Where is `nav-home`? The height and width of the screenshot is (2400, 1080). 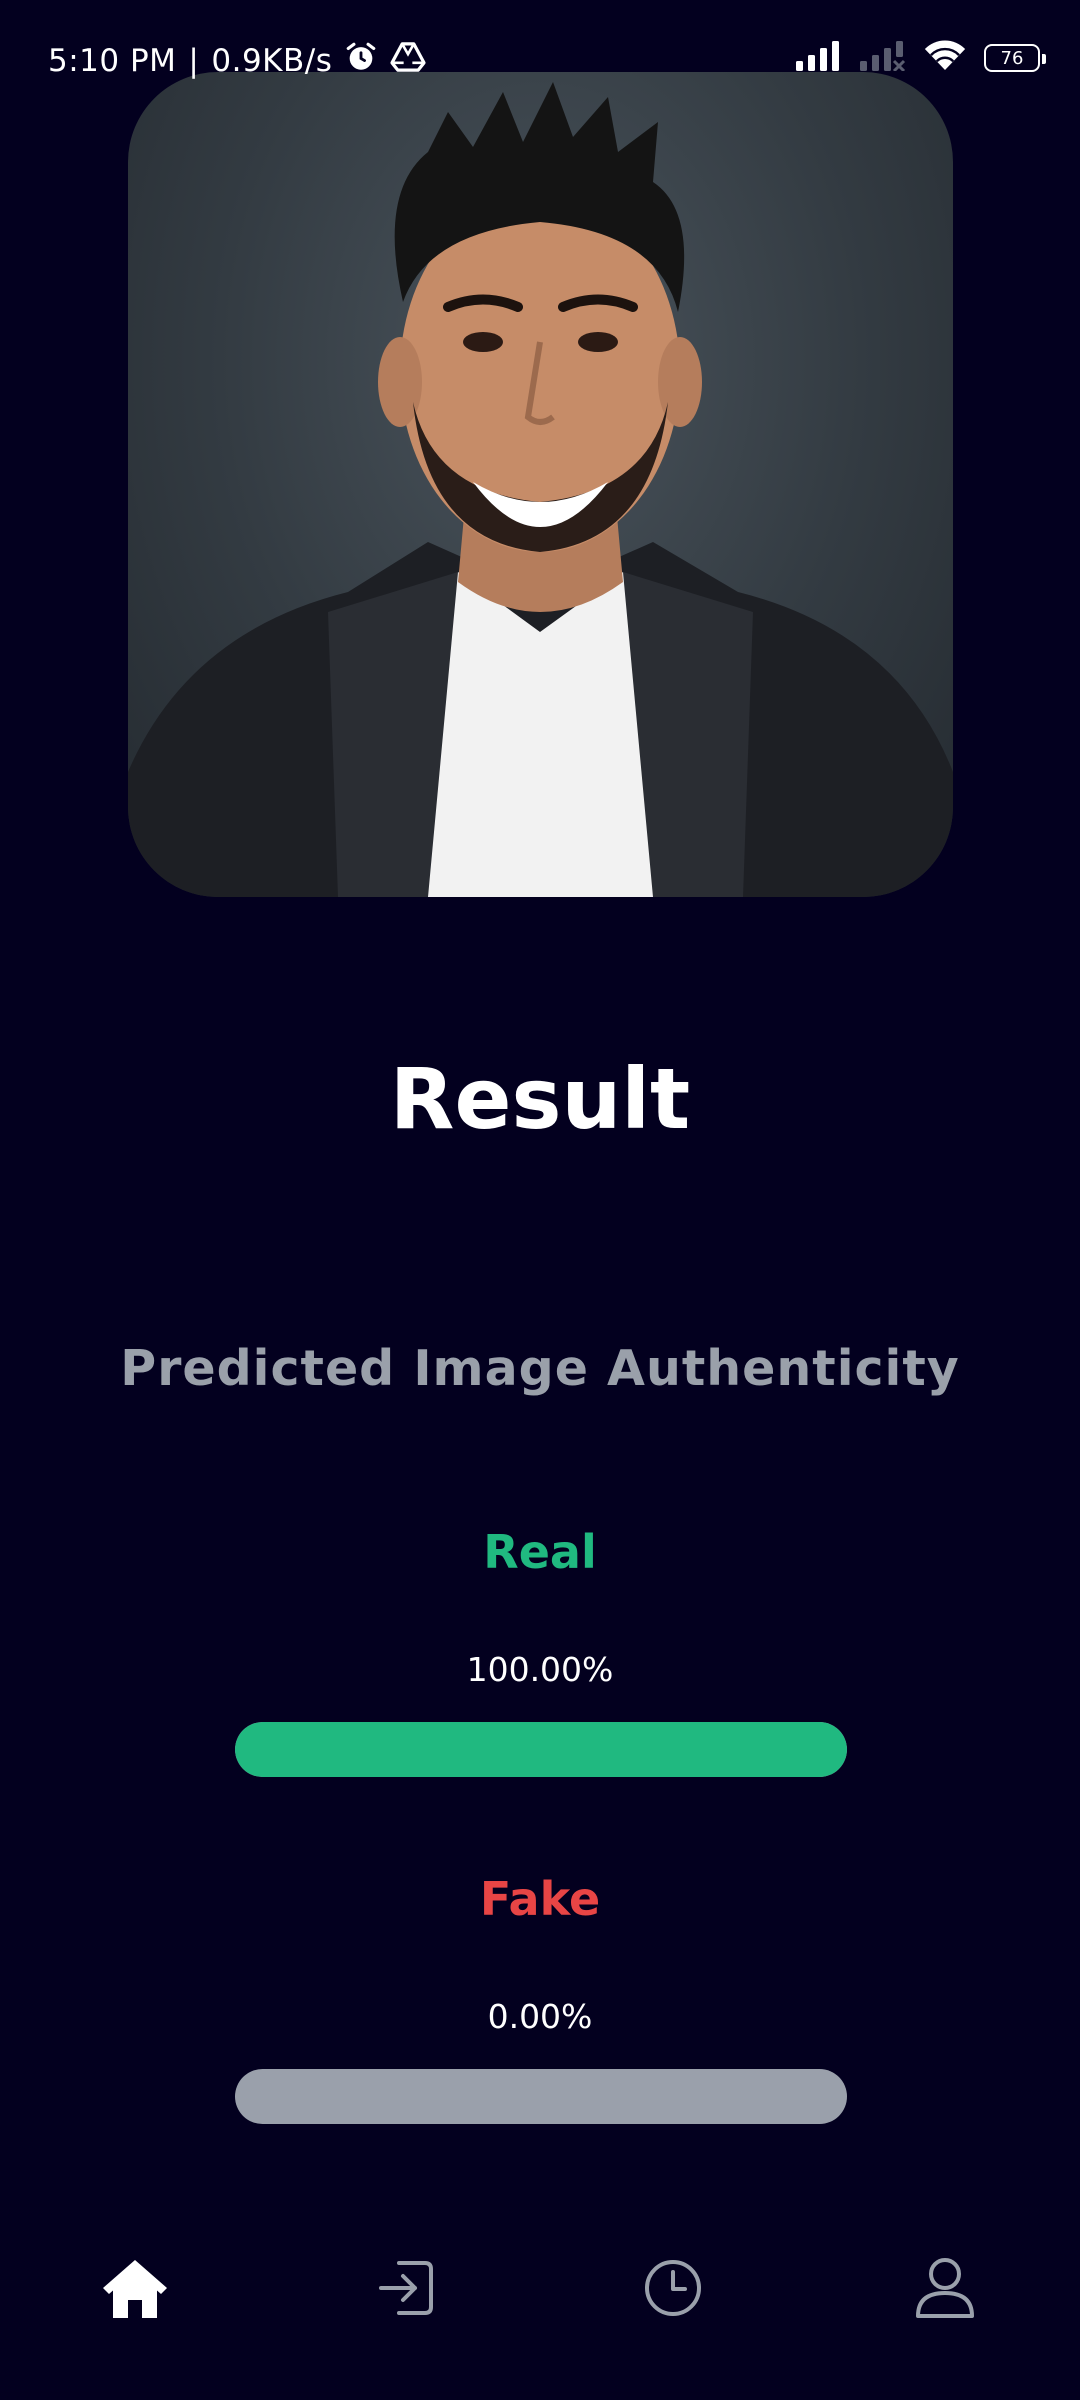 nav-home is located at coordinates (135, 2290).